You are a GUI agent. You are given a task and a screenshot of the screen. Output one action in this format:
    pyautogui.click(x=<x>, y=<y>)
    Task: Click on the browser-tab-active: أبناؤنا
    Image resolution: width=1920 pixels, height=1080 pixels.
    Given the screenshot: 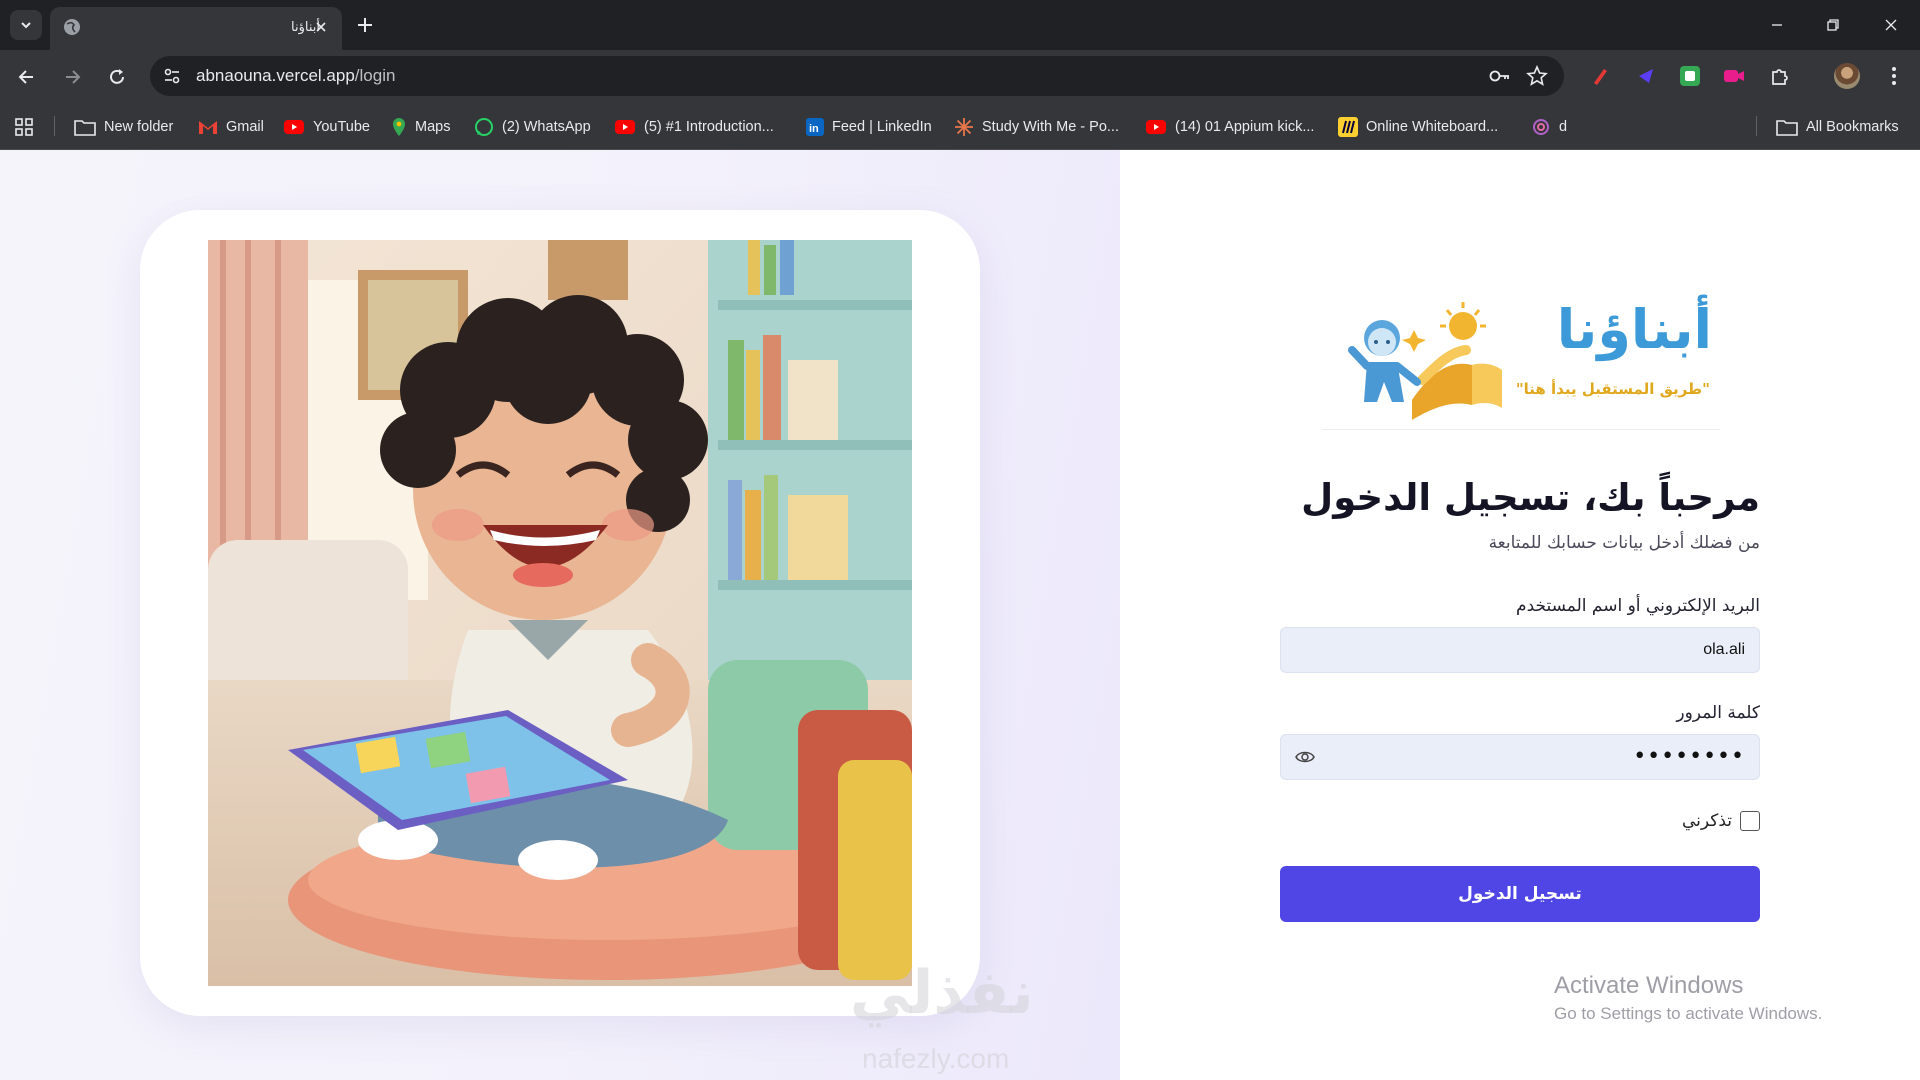 What is the action you would take?
    pyautogui.click(x=196, y=28)
    